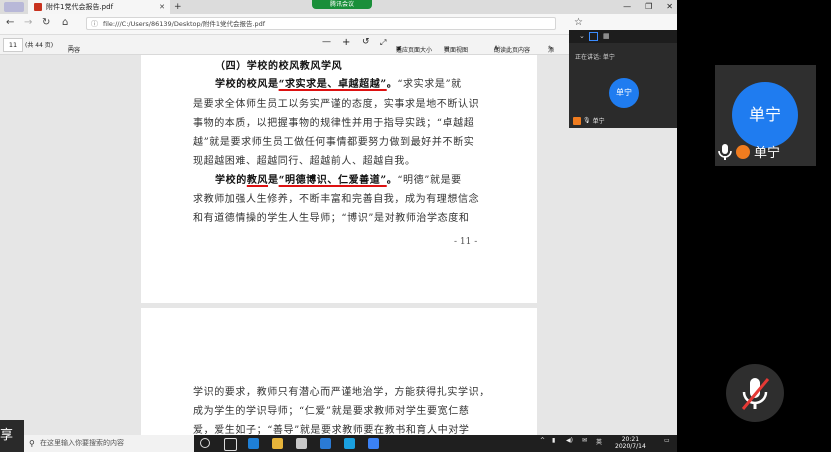 The height and width of the screenshot is (452, 831). I want to click on section-heading: （四）学校的校风教风学风, so click(279, 66).